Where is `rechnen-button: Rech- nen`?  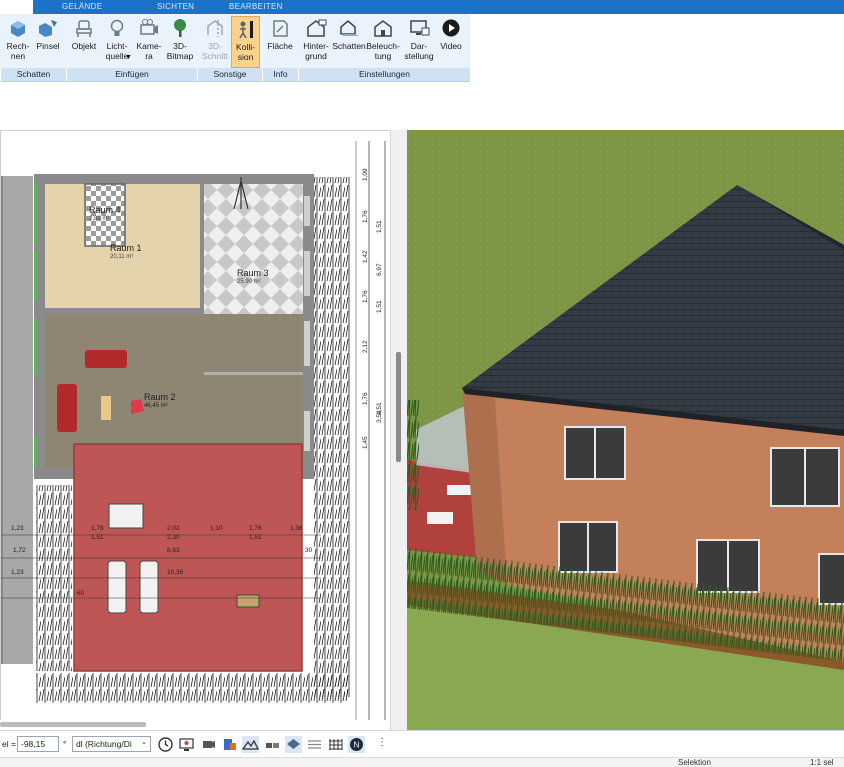 rechnen-button: Rech- nen is located at coordinates (18, 42).